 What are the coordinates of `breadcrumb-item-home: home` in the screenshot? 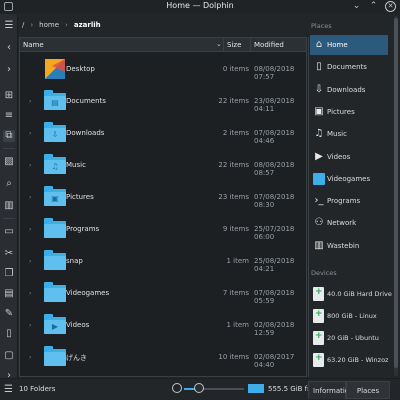 It's located at (49, 25).